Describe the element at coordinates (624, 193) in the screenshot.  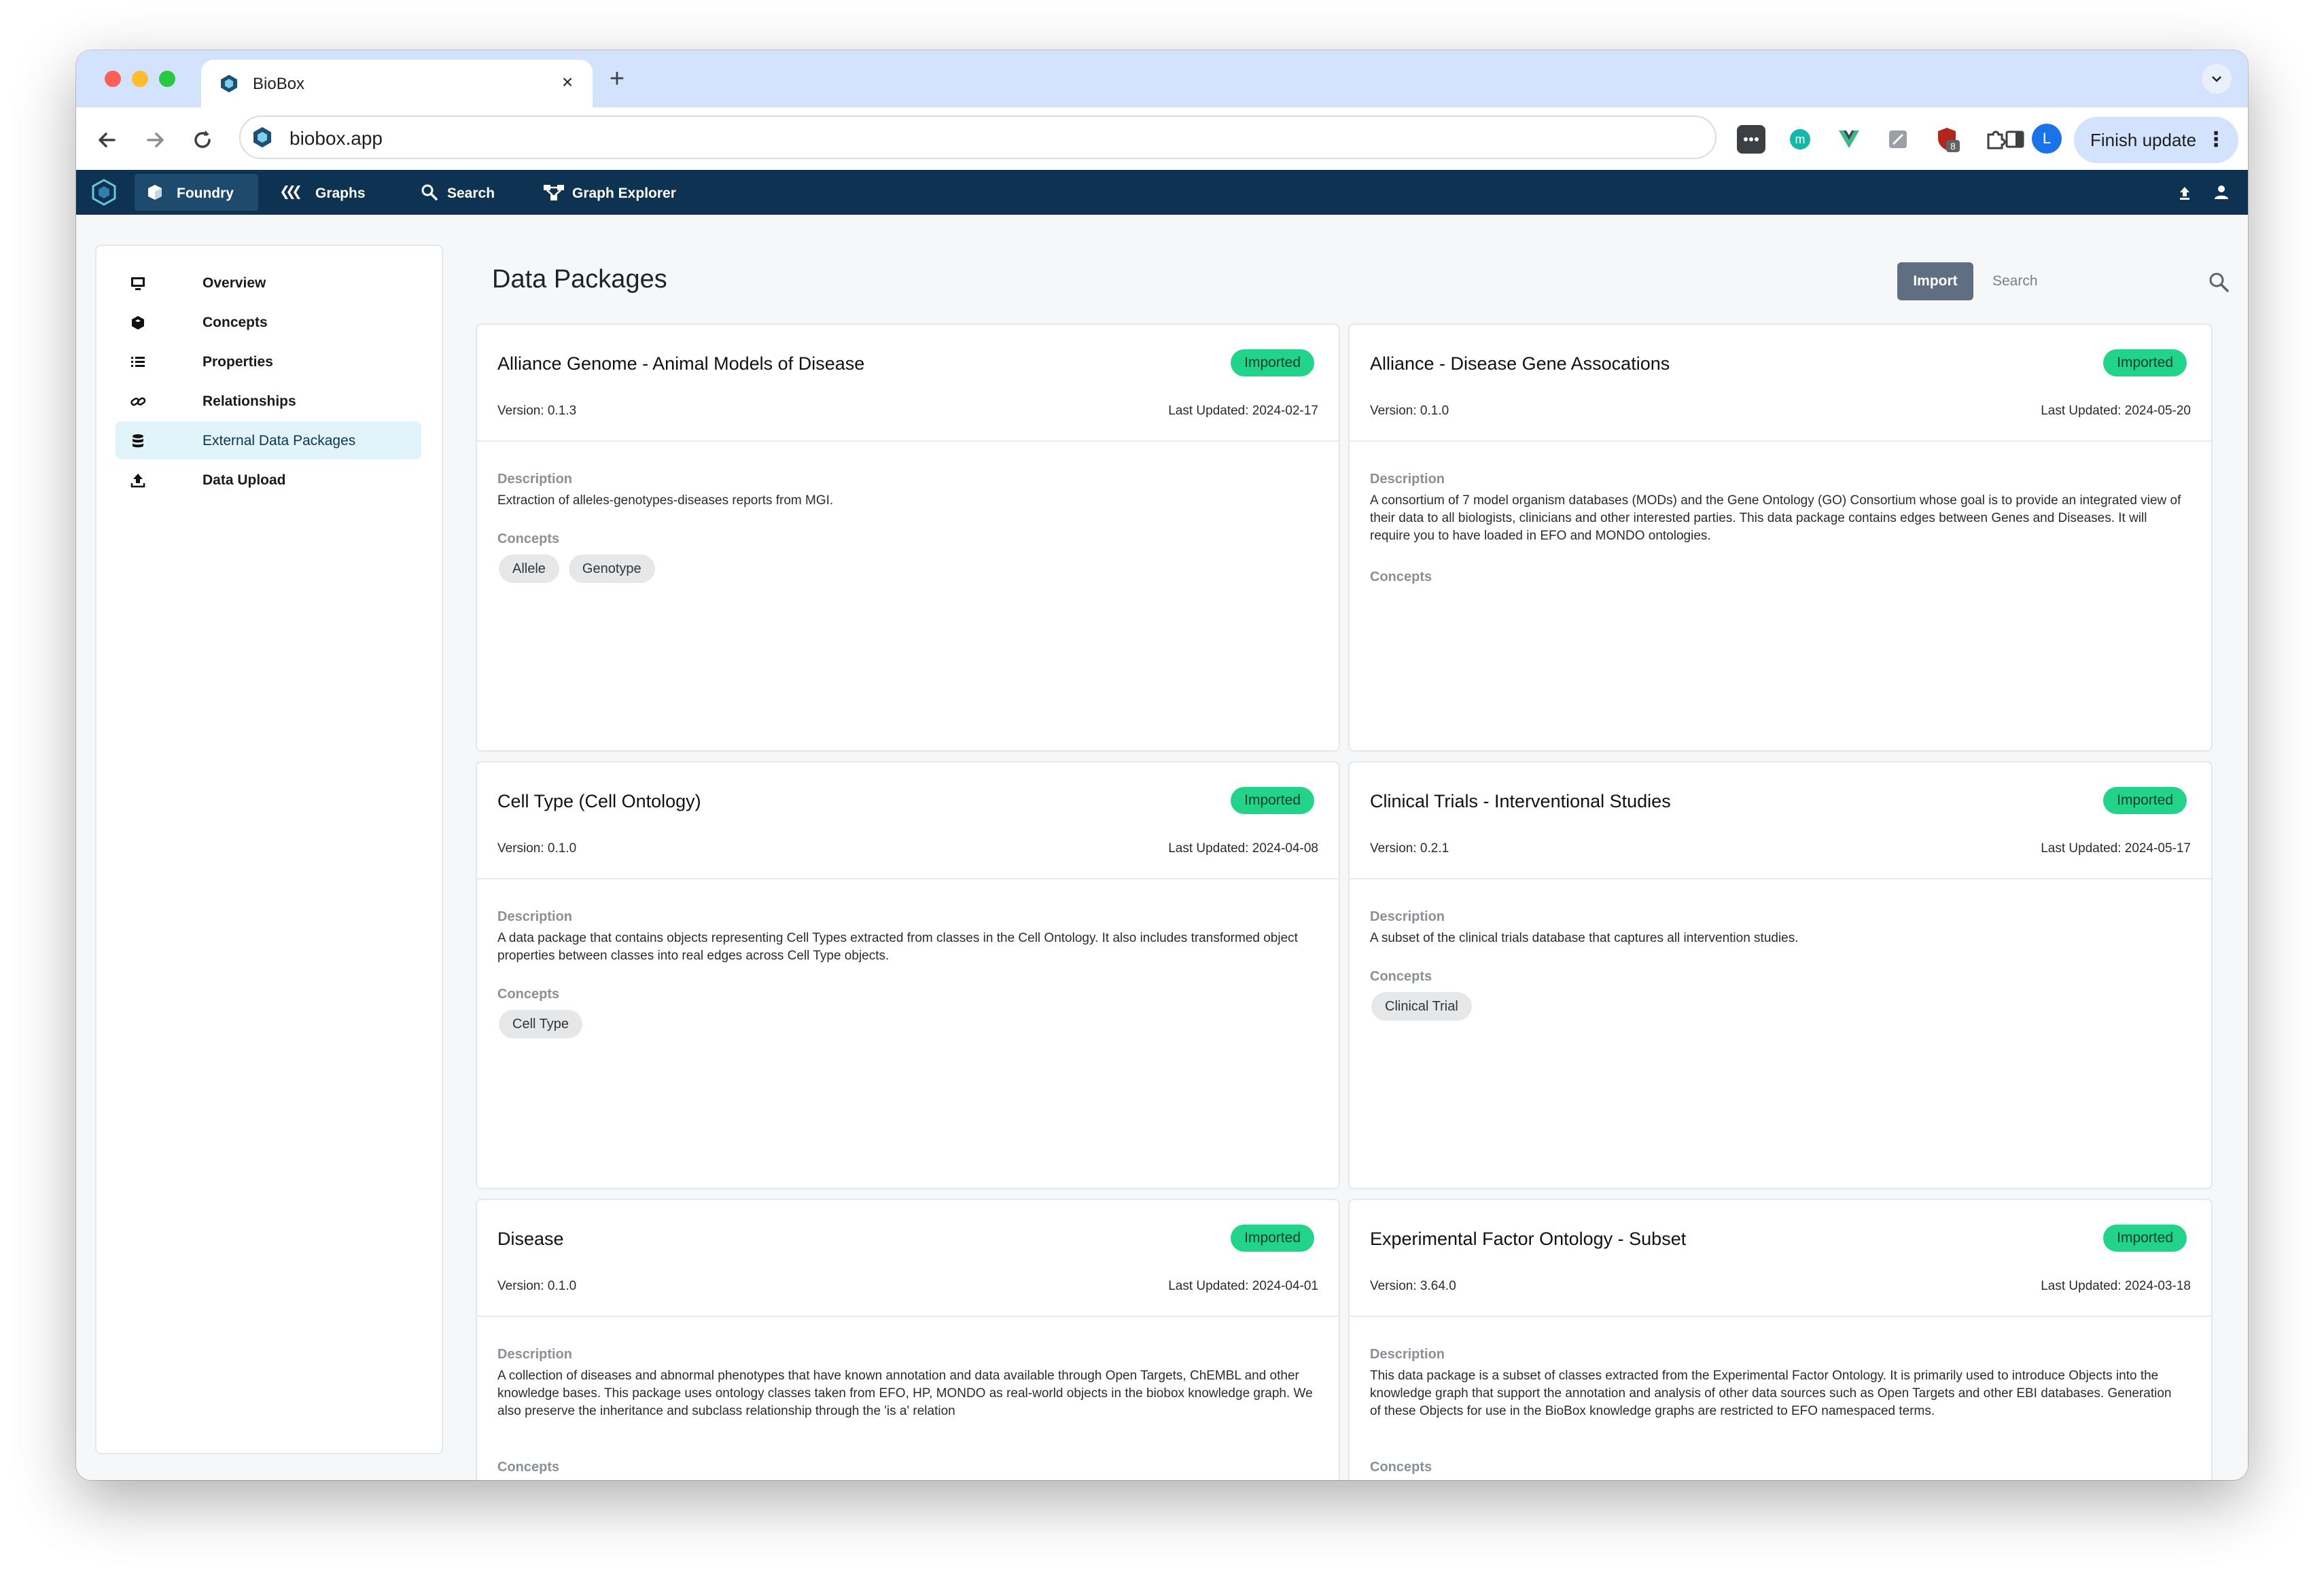
I see `nav-graph-explorer-label: Graph Explorer` at that location.